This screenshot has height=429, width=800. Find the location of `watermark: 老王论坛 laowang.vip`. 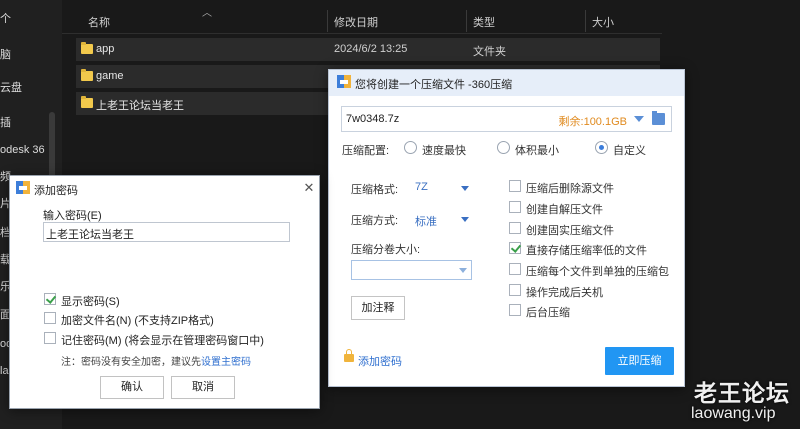

watermark: 老王论坛 laowang.vip is located at coordinates (743, 400).